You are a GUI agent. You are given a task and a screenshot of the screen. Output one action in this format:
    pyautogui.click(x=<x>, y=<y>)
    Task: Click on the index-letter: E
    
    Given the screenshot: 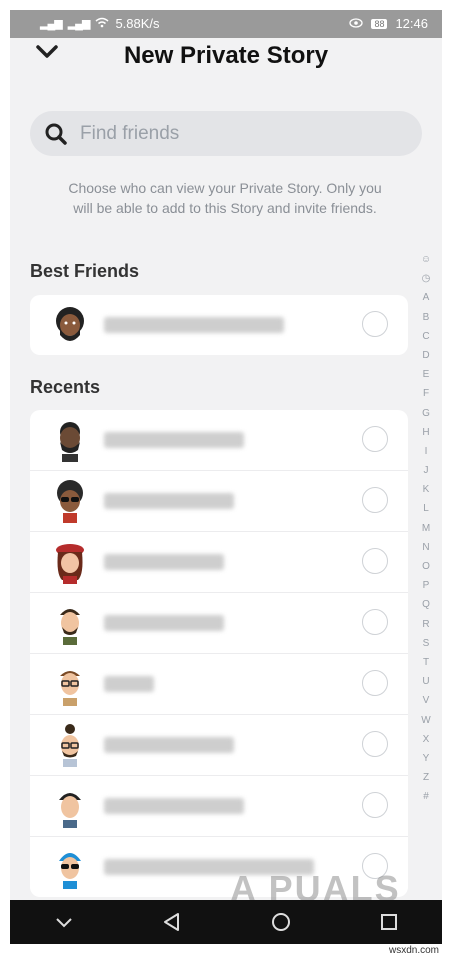 What is the action you would take?
    pyautogui.click(x=426, y=374)
    